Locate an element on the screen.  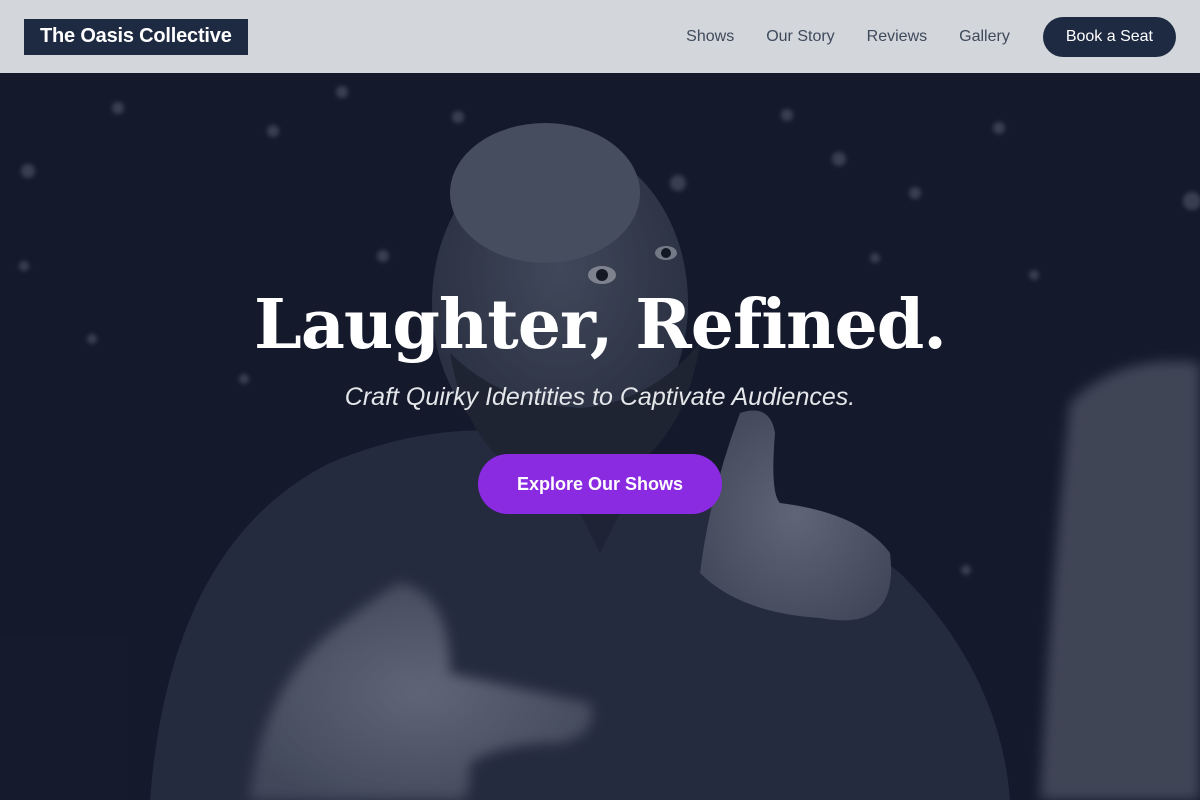
nav-link-our-story: Our Story is located at coordinates (800, 37).